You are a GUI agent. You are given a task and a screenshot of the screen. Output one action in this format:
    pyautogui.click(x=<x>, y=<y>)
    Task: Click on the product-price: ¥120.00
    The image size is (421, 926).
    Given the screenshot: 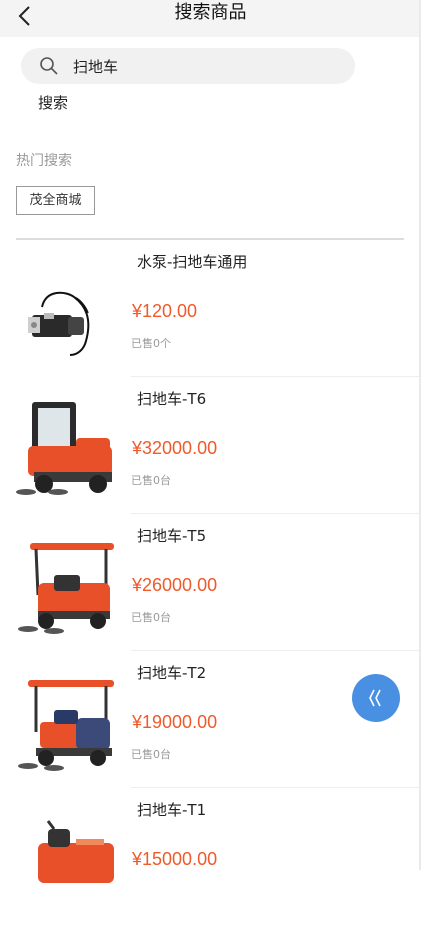 What is the action you would take?
    pyautogui.click(x=165, y=311)
    